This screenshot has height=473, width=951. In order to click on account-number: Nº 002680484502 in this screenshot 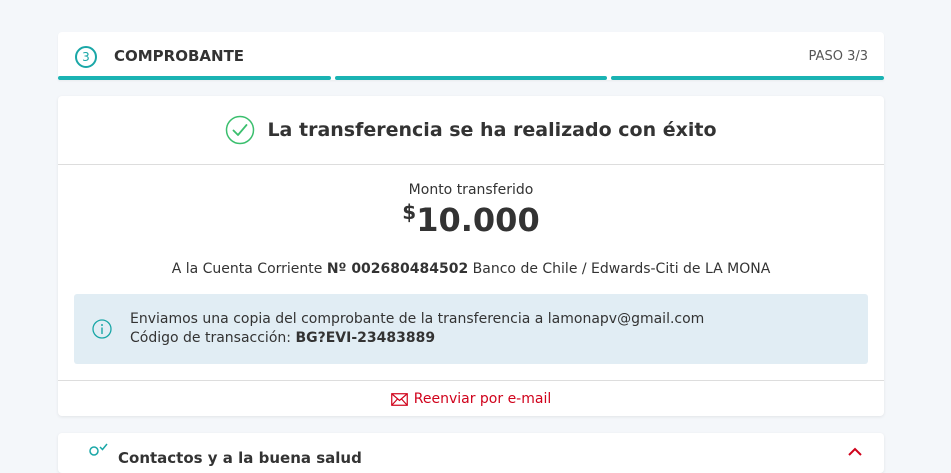, I will do `click(397, 269)`.